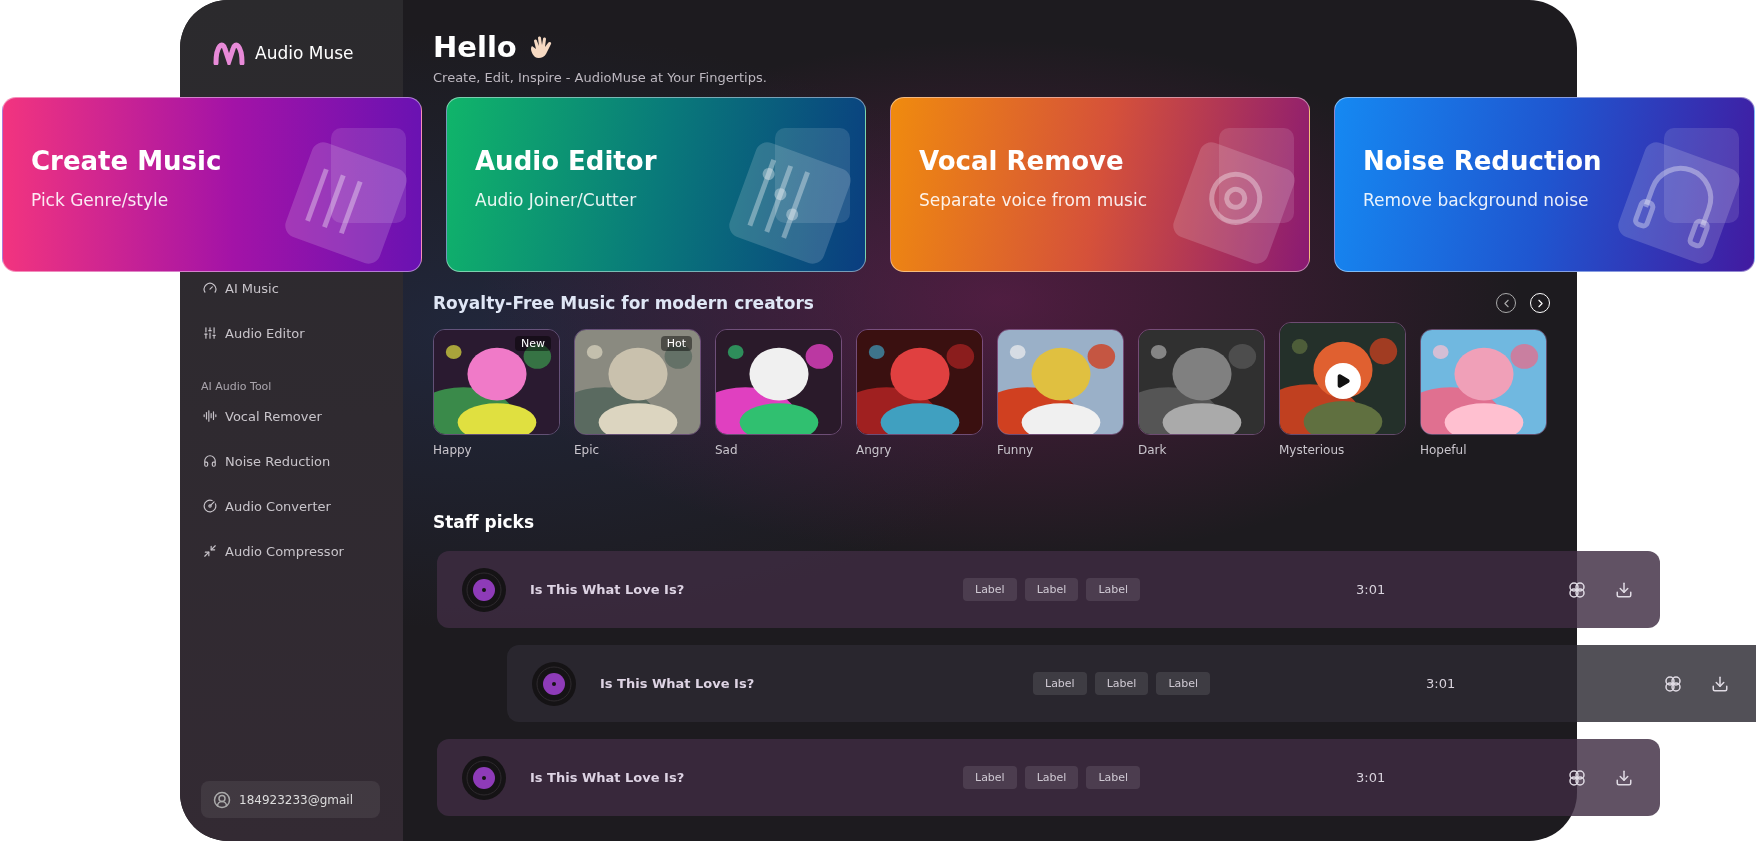 This screenshot has height=841, width=1756. Describe the element at coordinates (210, 461) in the screenshot. I see `headphones-icon` at that location.